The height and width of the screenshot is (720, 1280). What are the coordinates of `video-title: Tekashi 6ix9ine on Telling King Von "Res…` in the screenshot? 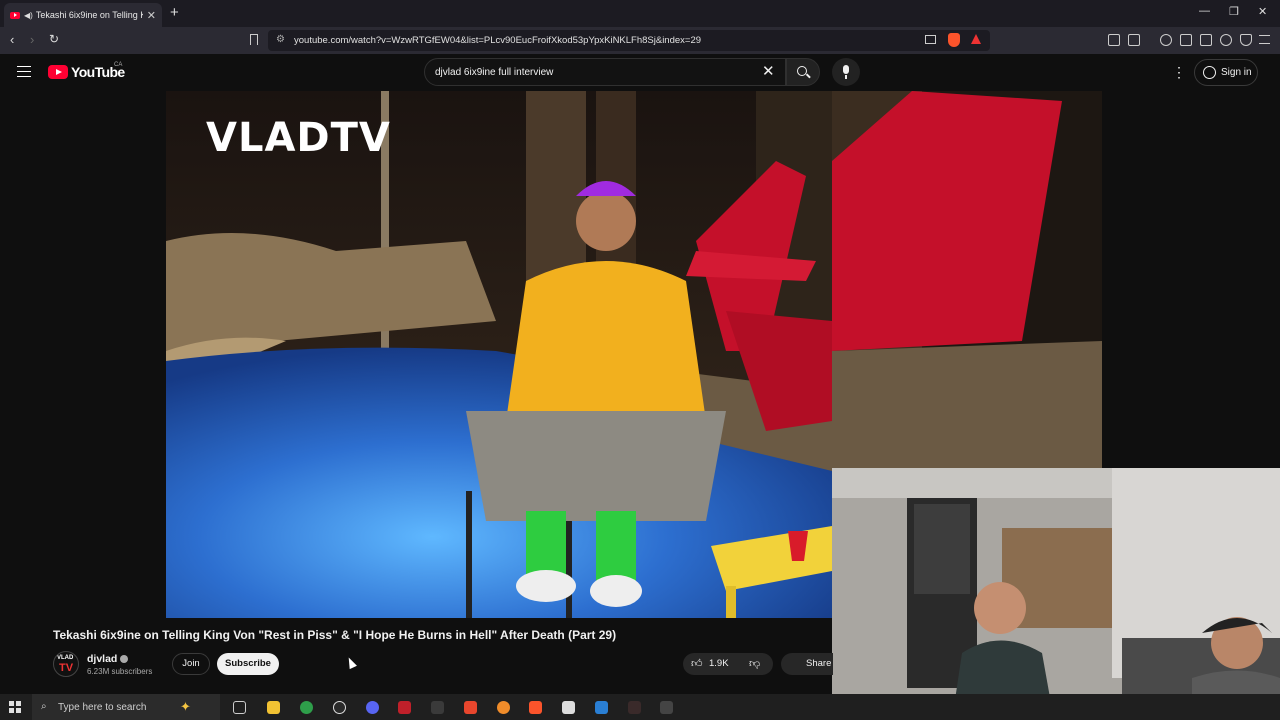 It's located at (335, 635).